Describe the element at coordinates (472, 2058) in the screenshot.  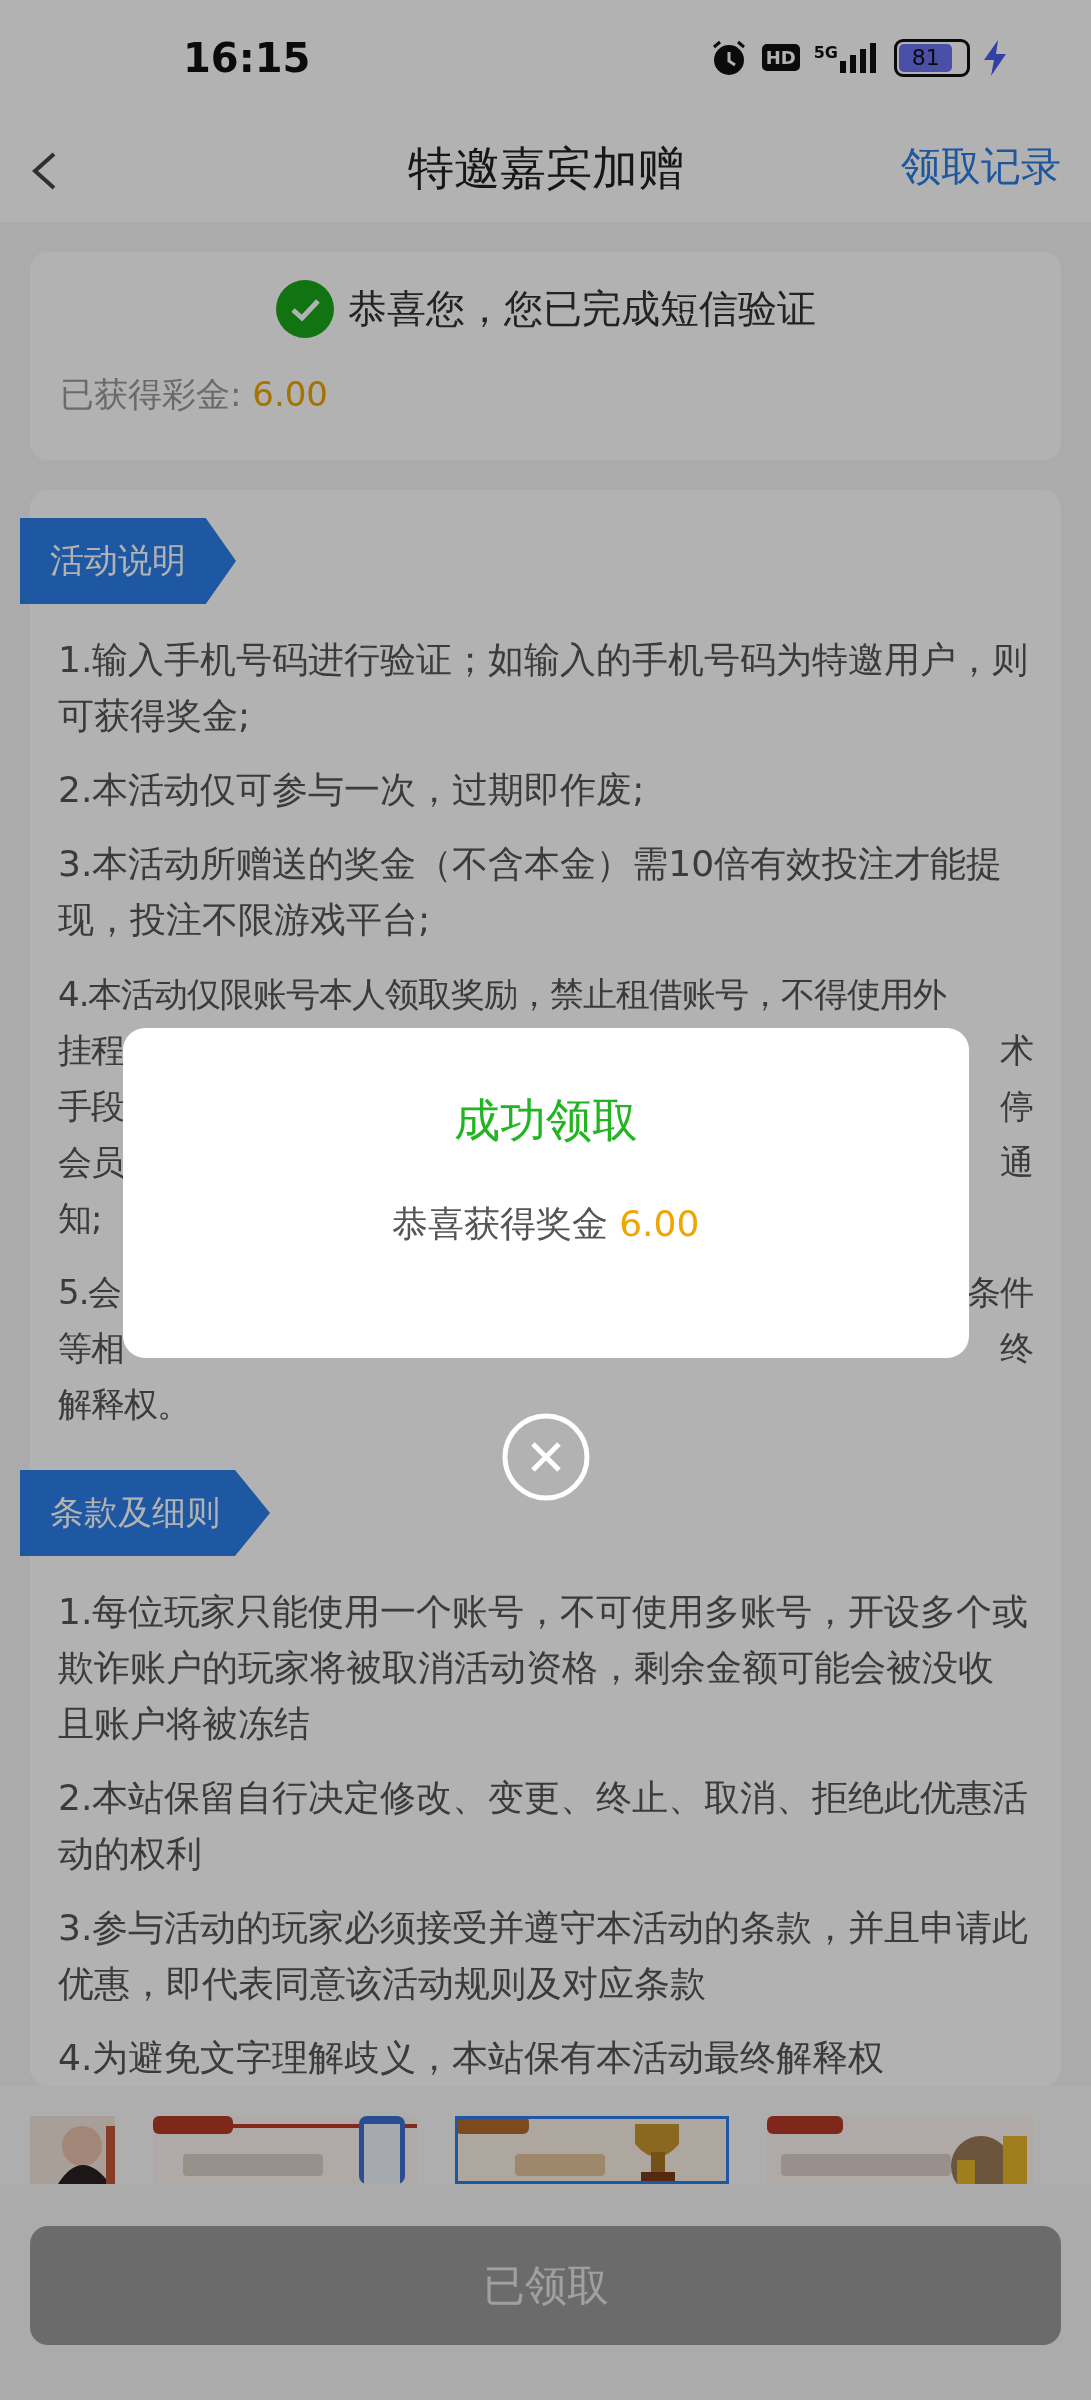
I see `rule-text: 4.为避免文字理解歧义，本站保有本活动最终解释权` at that location.